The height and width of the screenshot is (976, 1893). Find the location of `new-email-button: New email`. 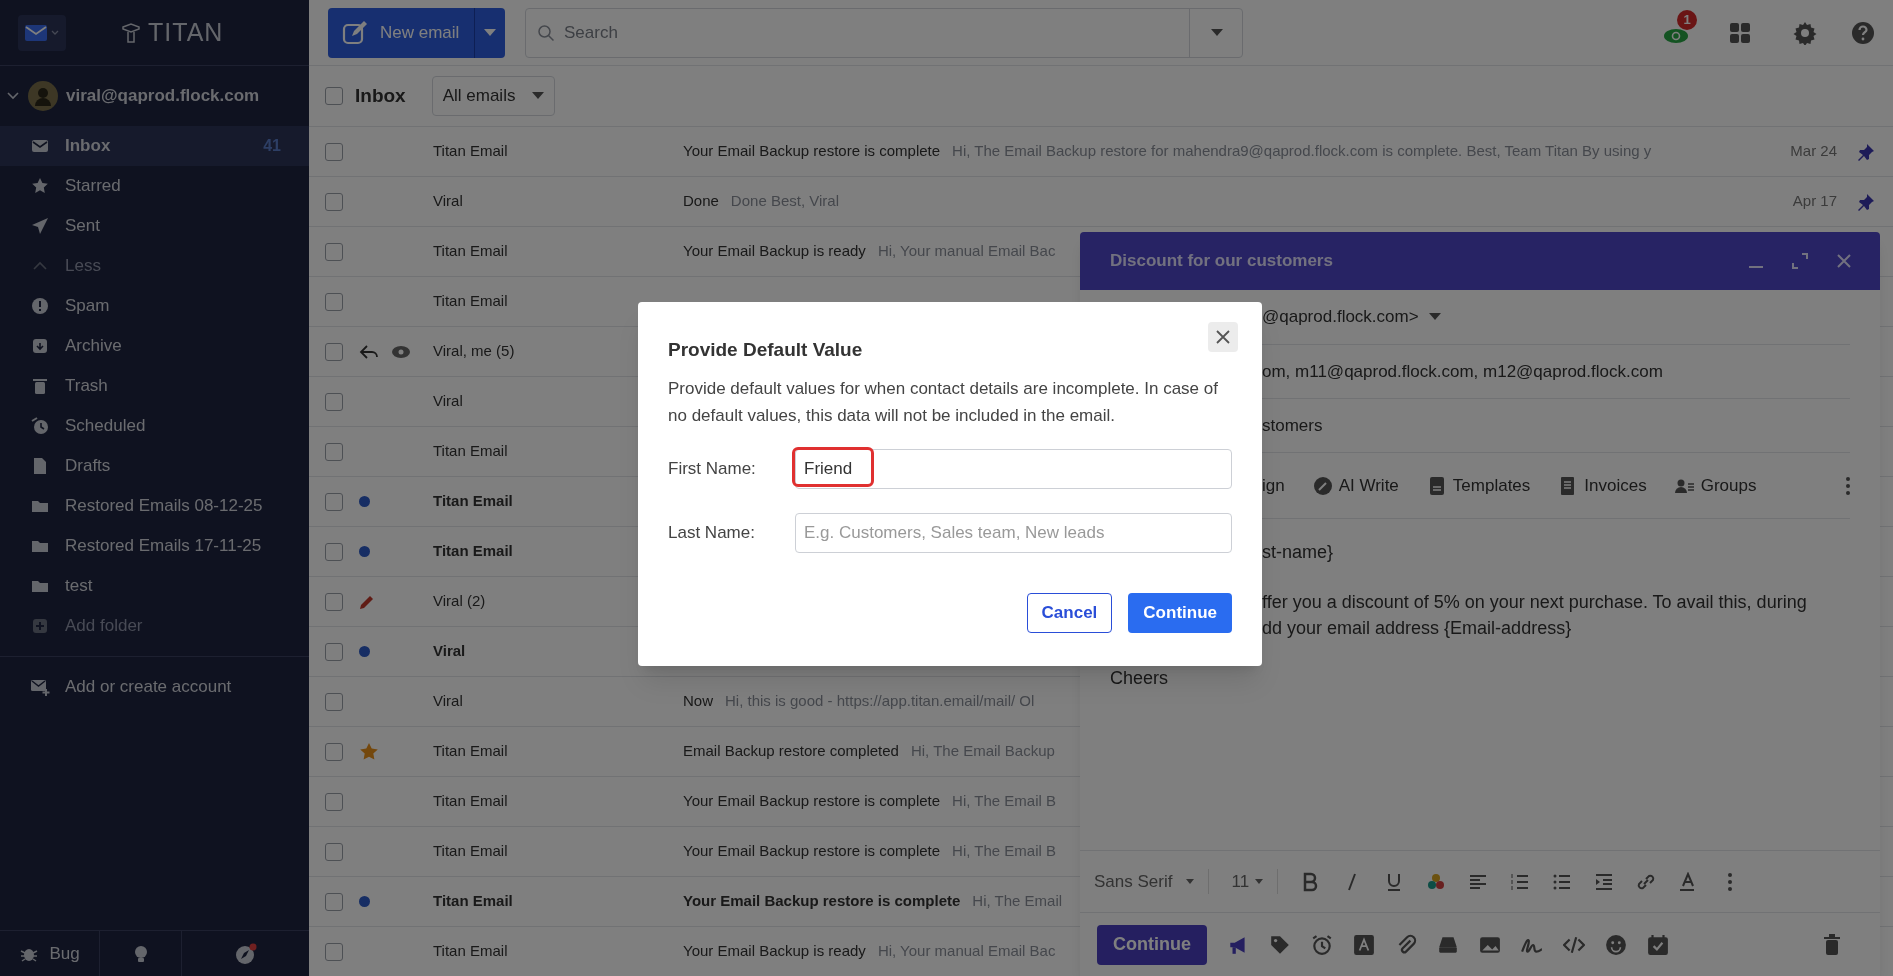

new-email-button: New email is located at coordinates (416, 32).